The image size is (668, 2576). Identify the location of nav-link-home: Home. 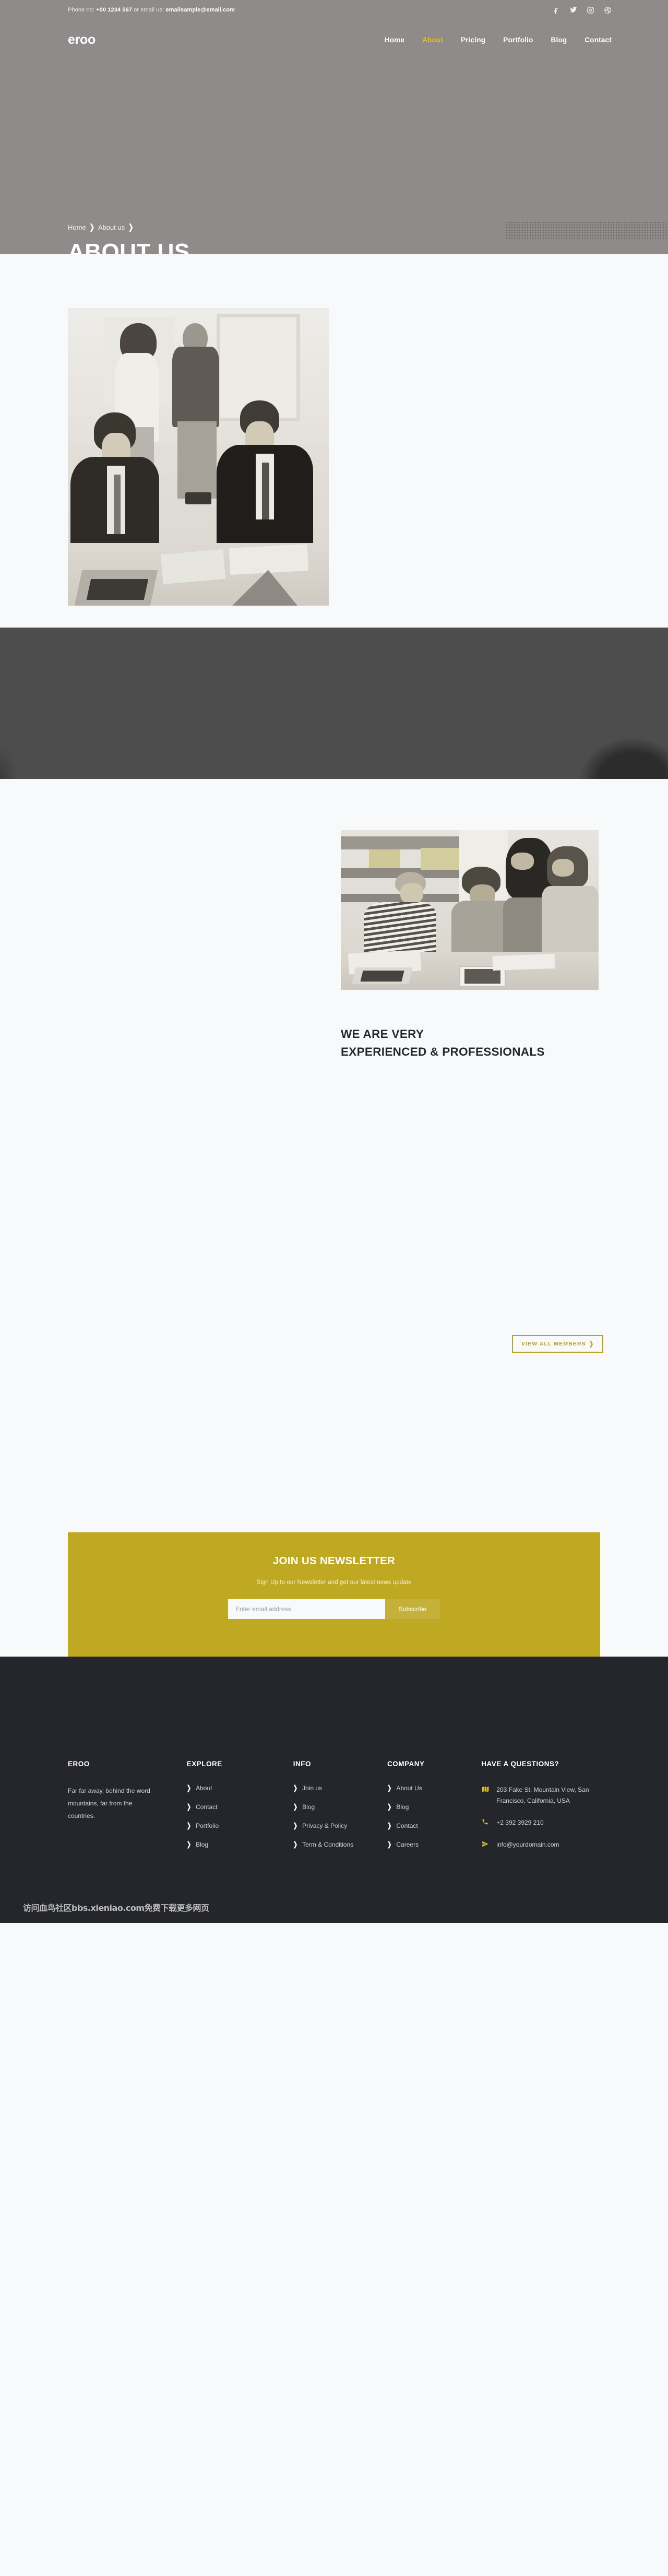
(394, 40).